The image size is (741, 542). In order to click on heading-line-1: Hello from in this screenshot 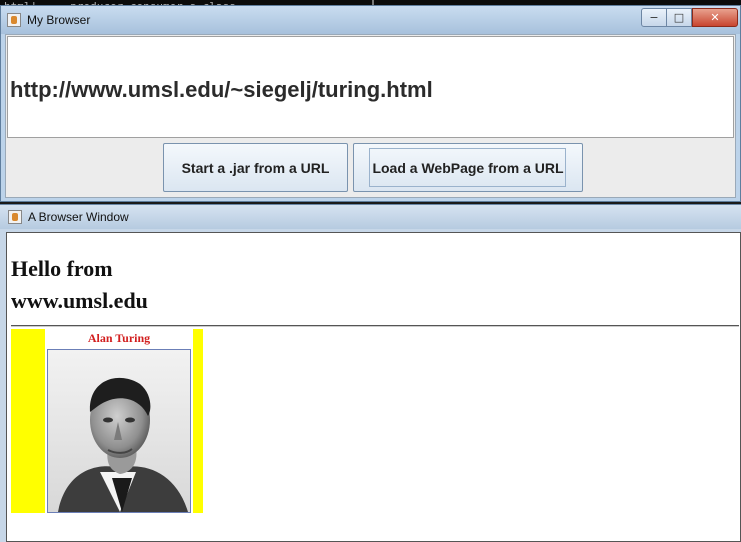, I will do `click(62, 268)`.